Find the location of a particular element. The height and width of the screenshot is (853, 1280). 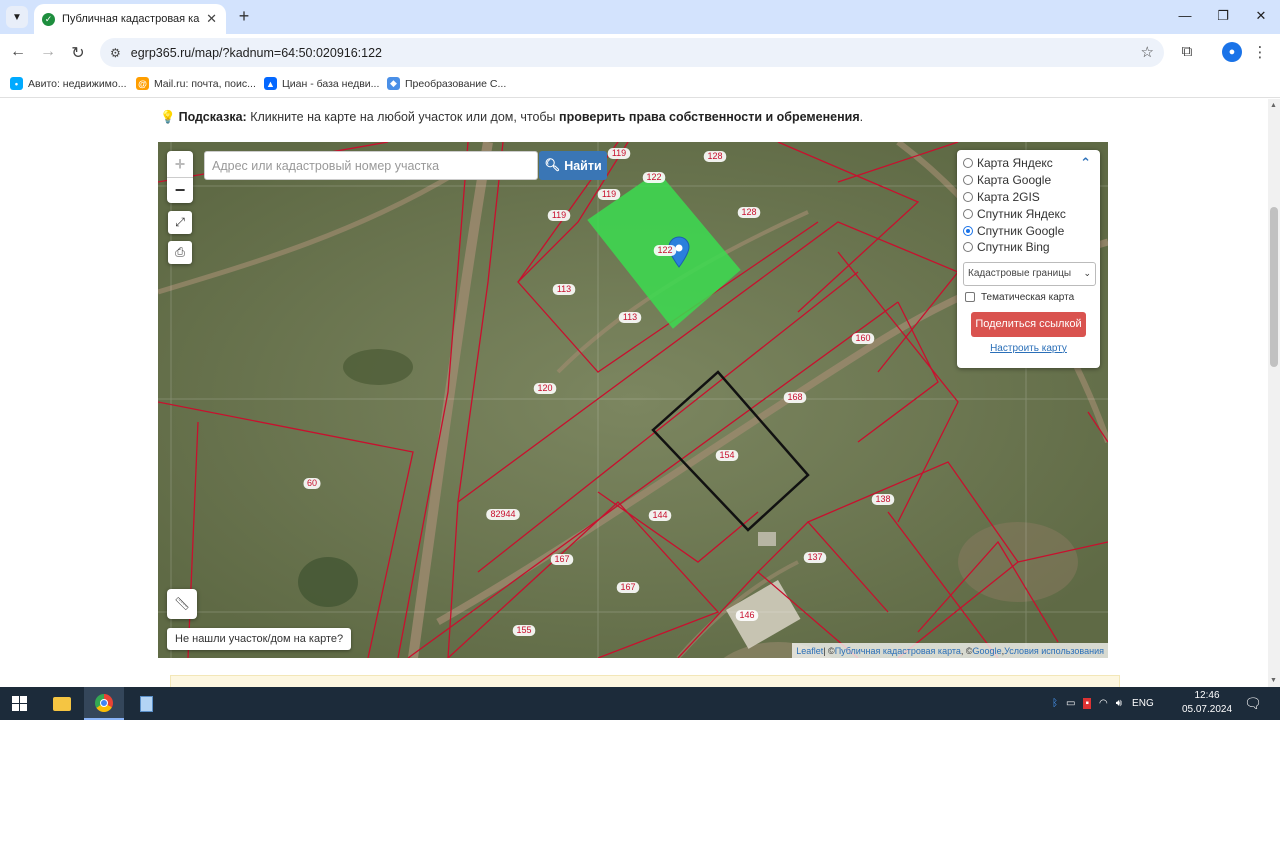

thematic-checkbox is located at coordinates (970, 297).